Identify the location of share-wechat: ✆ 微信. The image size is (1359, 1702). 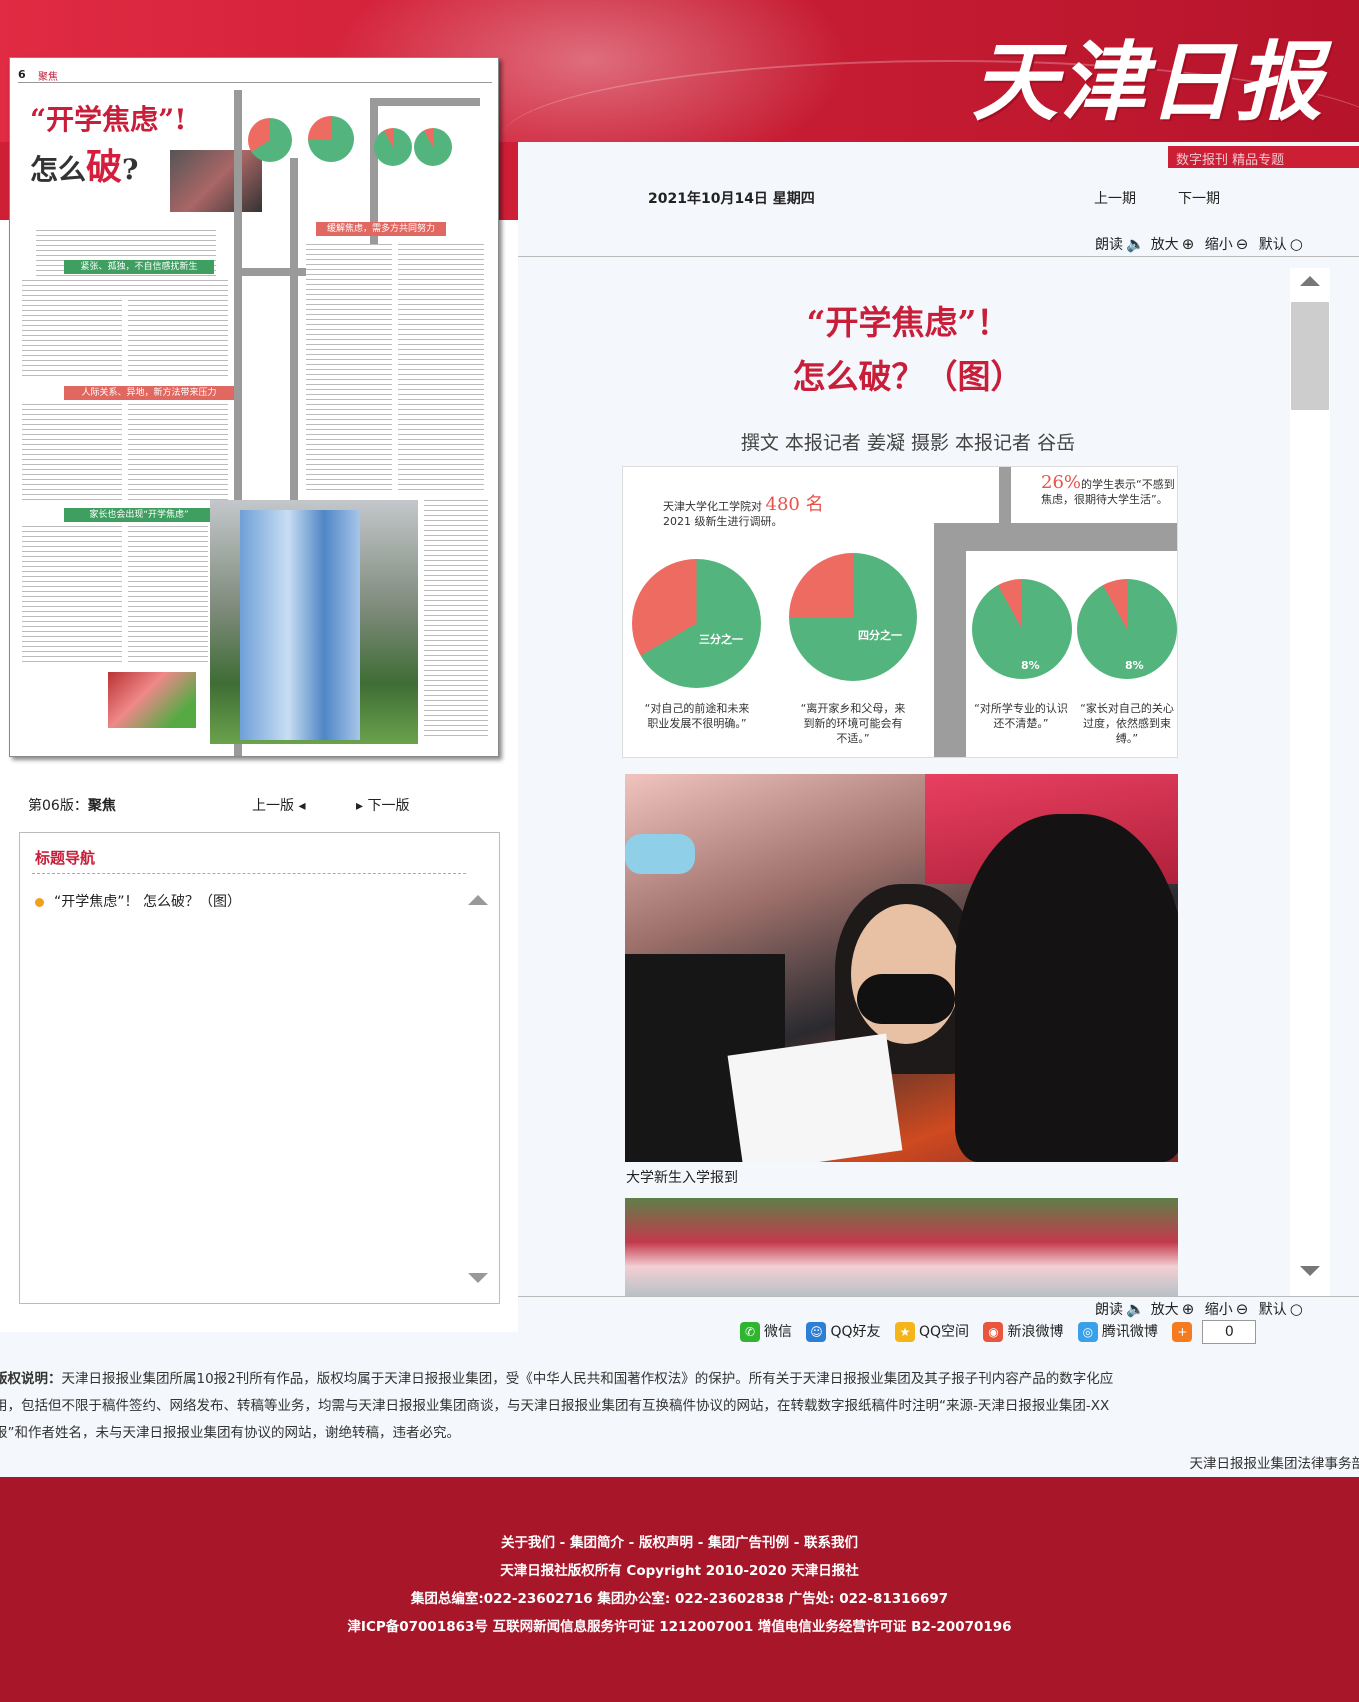
(766, 1332).